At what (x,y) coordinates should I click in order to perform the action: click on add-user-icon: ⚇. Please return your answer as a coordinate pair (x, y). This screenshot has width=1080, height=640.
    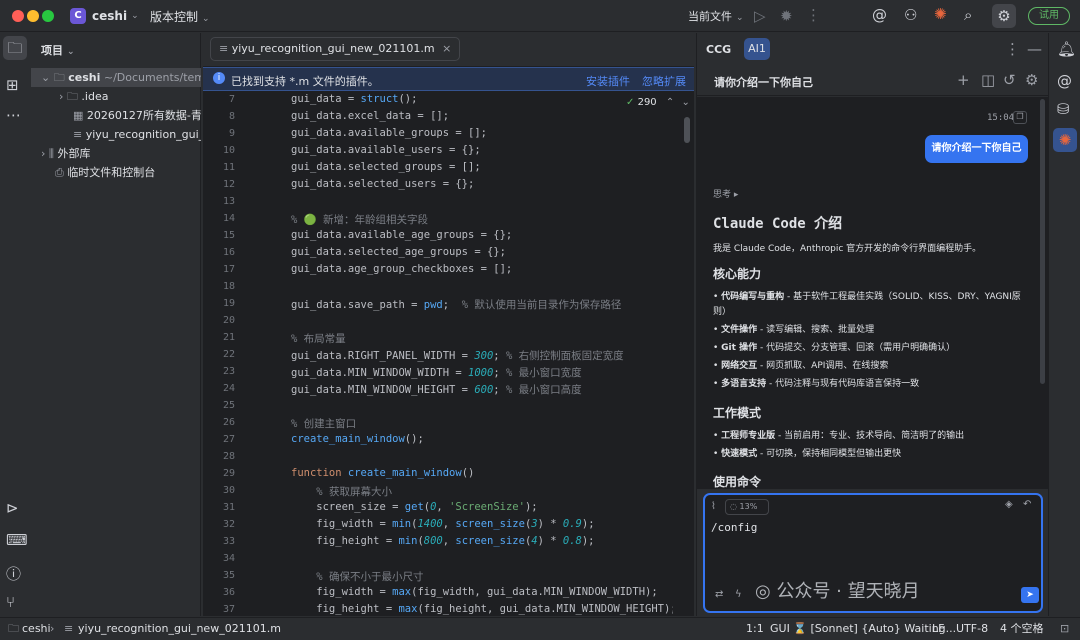
    Looking at the image, I should click on (910, 15).